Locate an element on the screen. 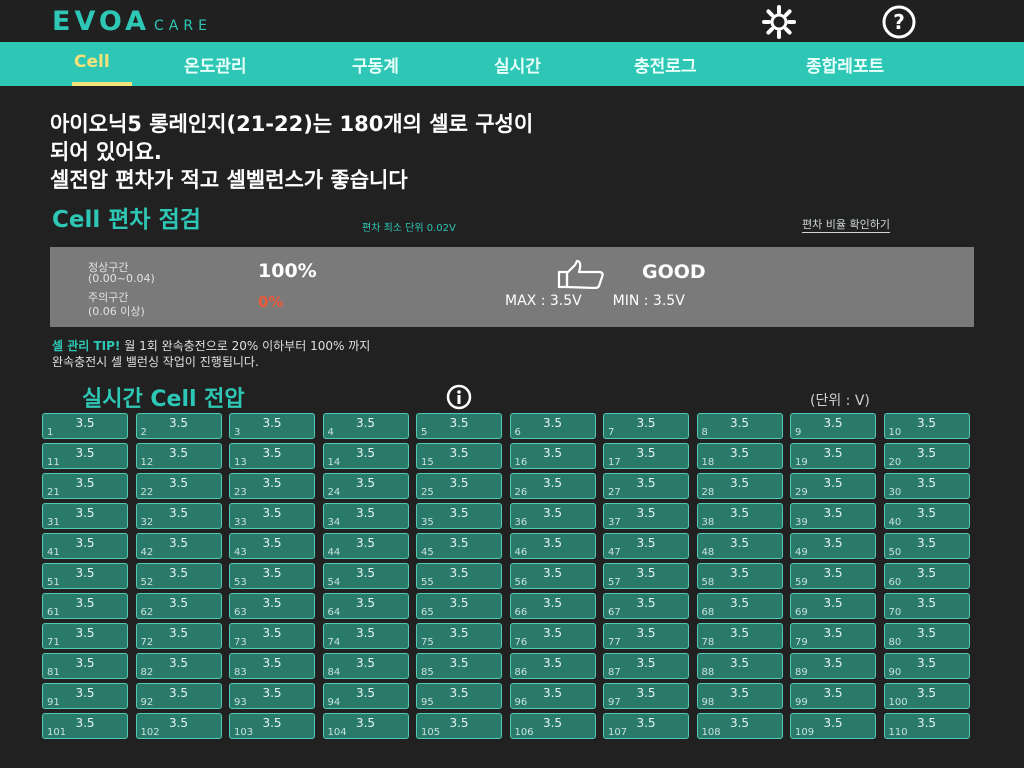  cell-tile: 3.5 100 is located at coordinates (926, 696).